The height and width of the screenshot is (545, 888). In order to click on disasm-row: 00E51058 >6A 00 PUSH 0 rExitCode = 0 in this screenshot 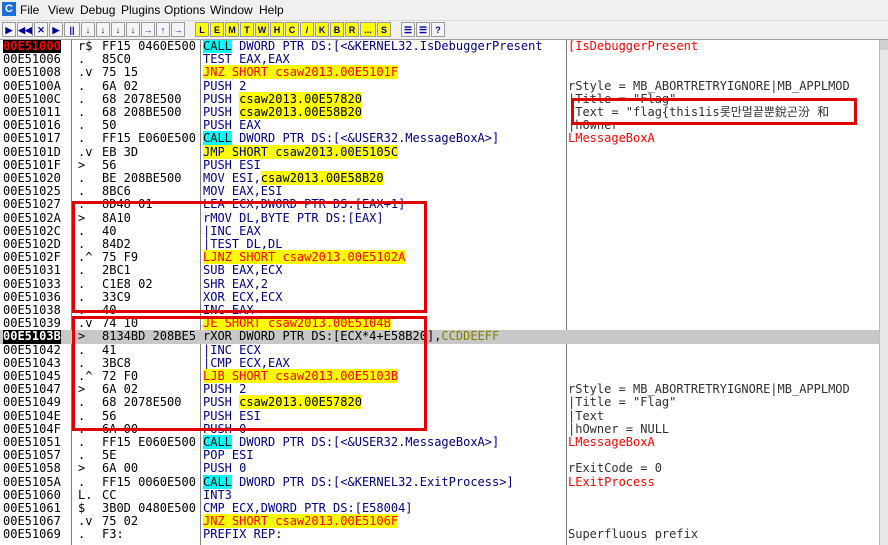, I will do `click(440, 468)`.